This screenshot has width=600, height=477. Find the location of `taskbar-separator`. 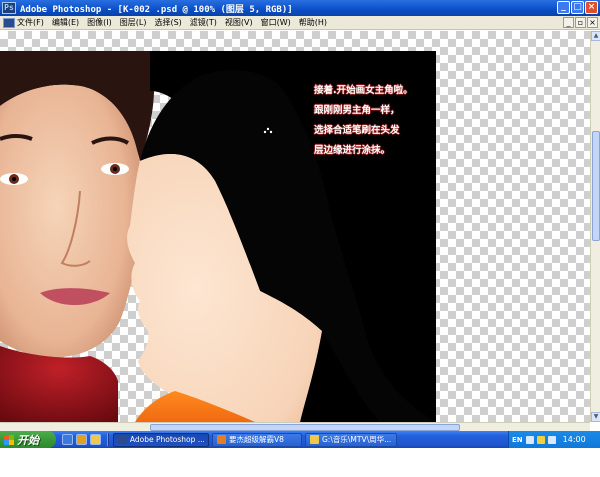

taskbar-separator is located at coordinates (108, 439).